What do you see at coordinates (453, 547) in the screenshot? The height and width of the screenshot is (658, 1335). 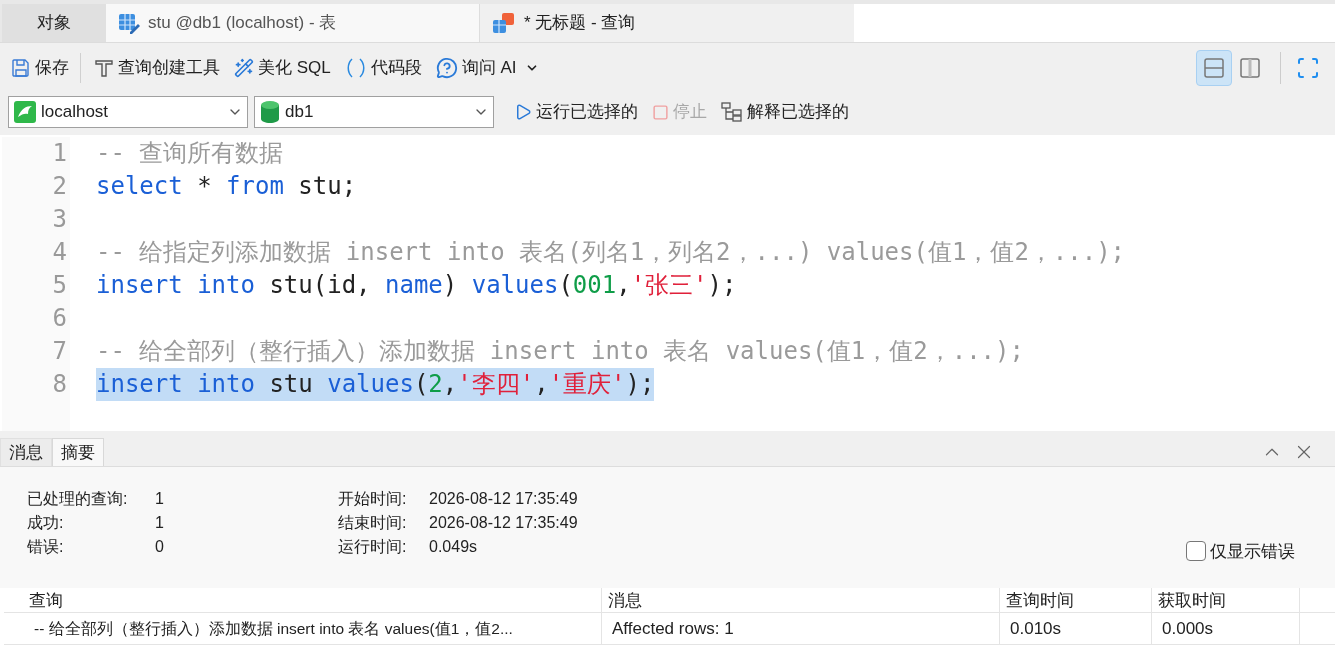 I see `summary-value: 0.049s` at bounding box center [453, 547].